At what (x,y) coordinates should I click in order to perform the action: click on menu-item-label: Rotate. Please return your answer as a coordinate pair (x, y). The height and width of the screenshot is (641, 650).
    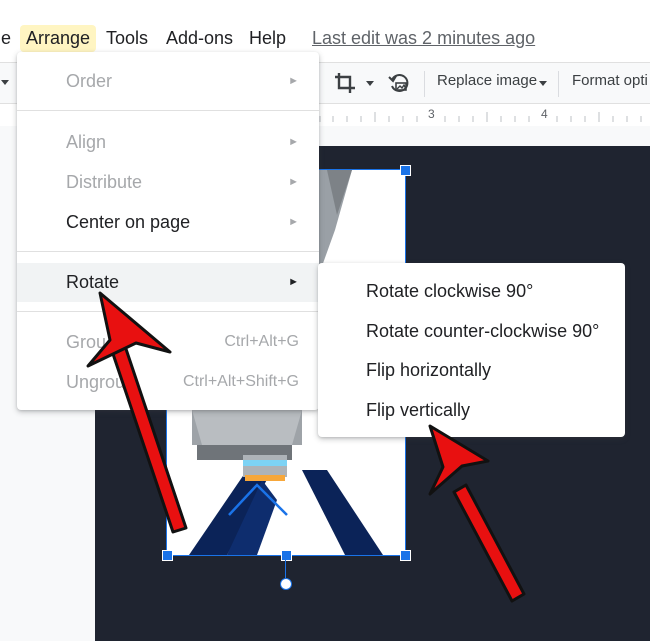
    Looking at the image, I should click on (93, 282).